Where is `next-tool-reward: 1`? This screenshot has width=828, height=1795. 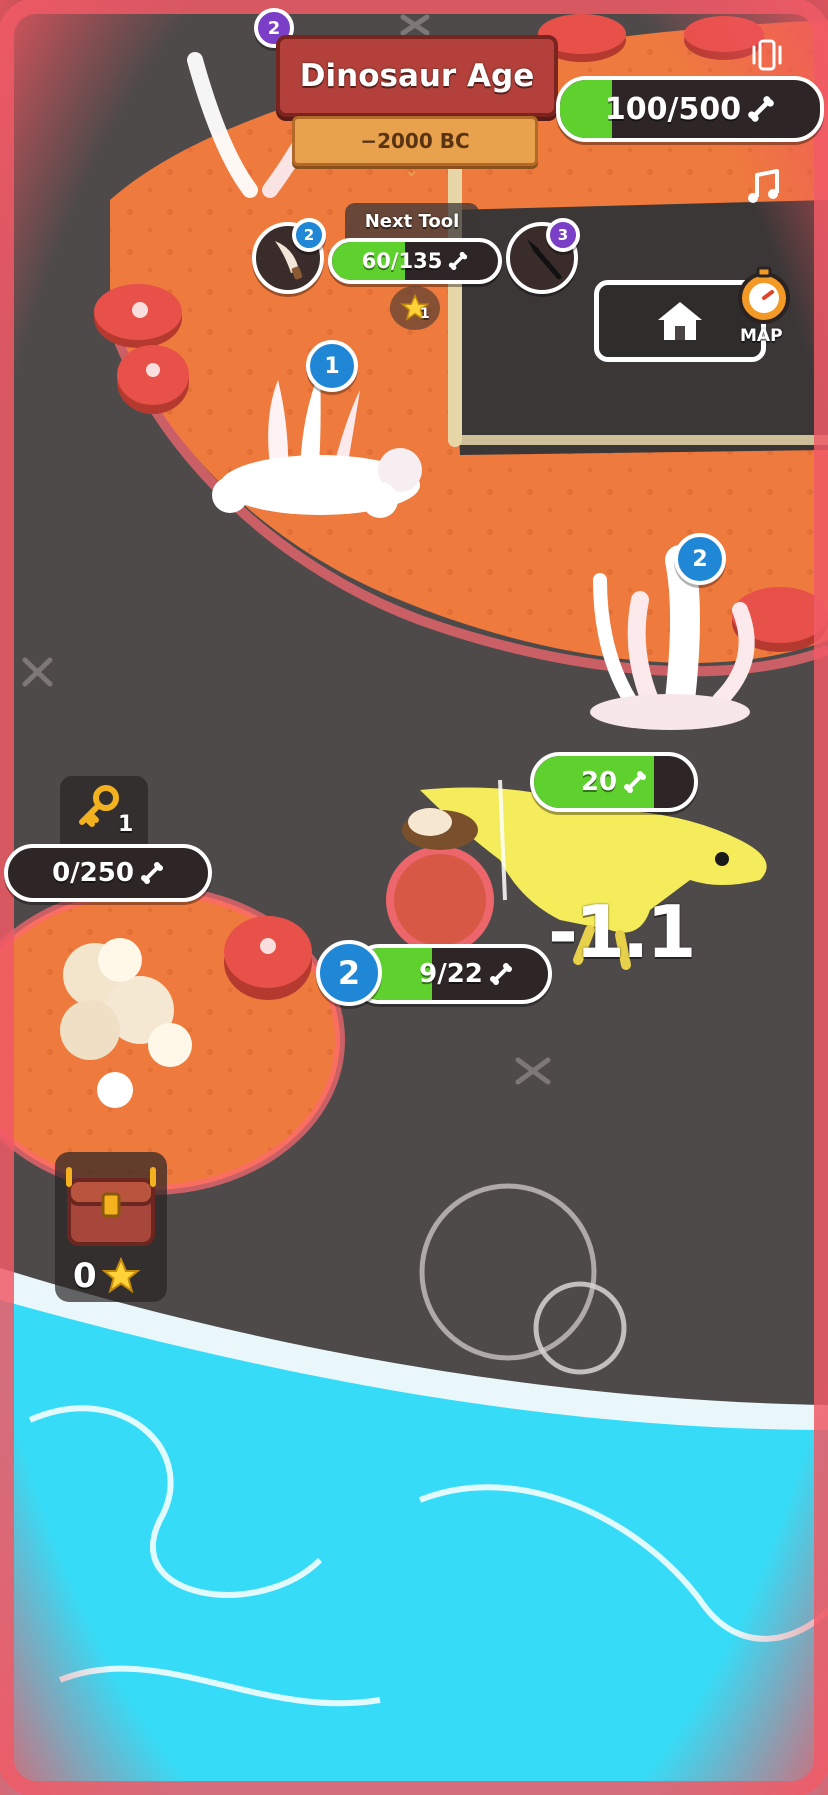 next-tool-reward: 1 is located at coordinates (415, 308).